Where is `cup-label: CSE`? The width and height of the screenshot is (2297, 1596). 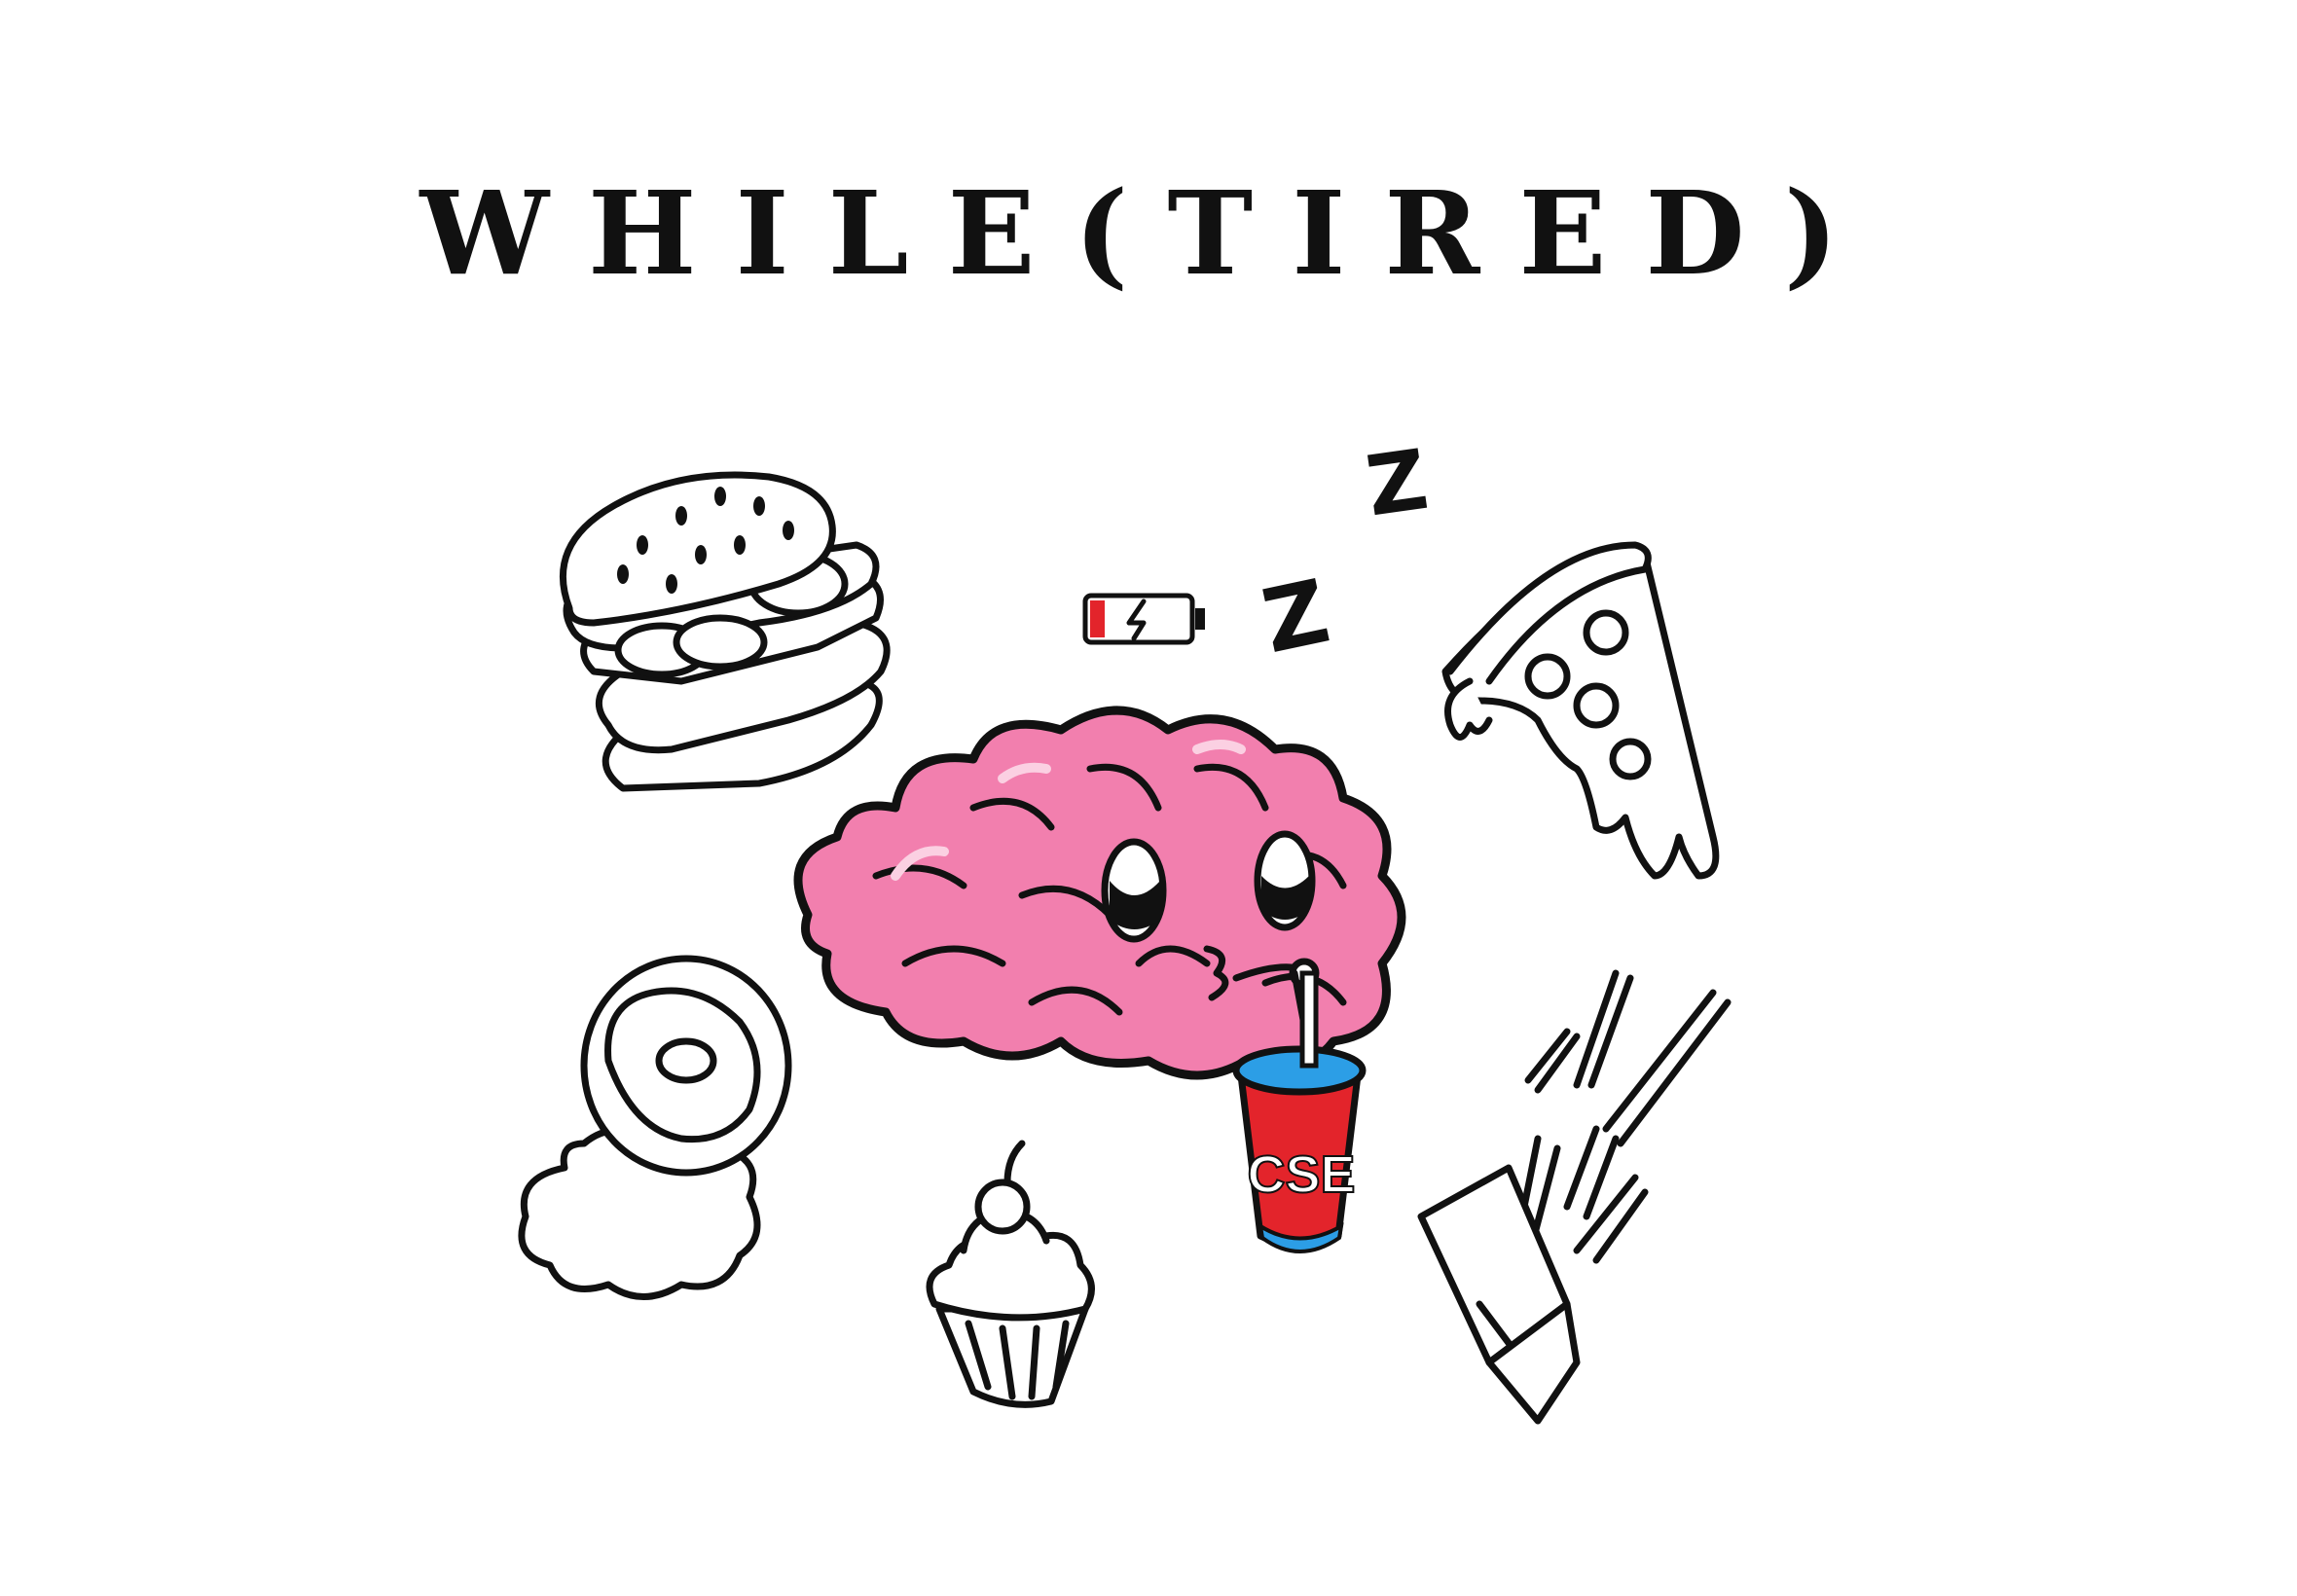
cup-label: CSE is located at coordinates (1301, 1175).